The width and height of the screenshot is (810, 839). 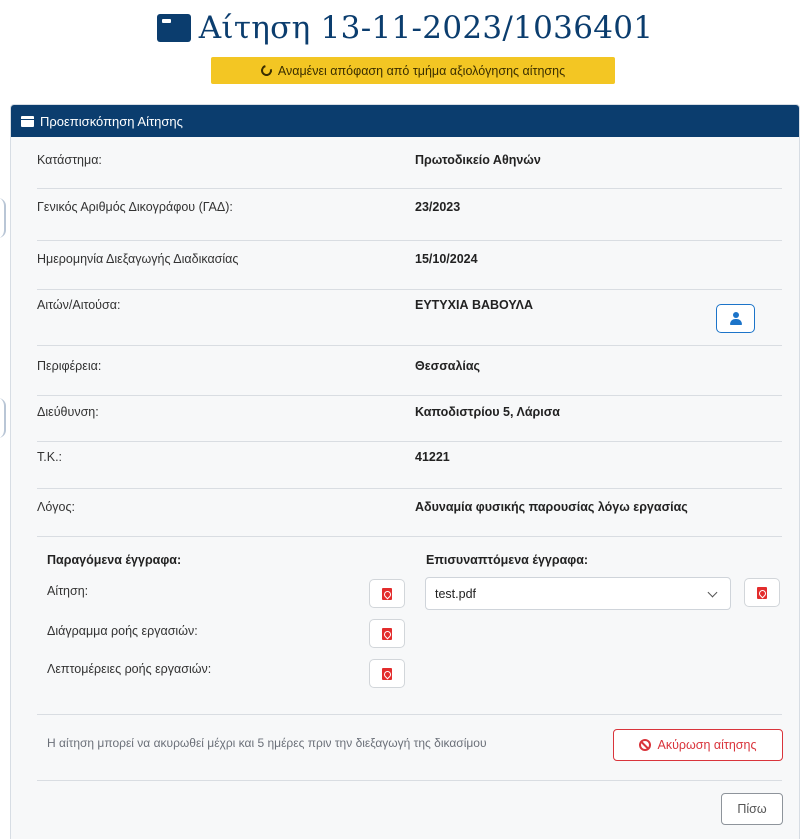 I want to click on field-value: Καποδιστρίου 5, Λάρισα, so click(x=487, y=412).